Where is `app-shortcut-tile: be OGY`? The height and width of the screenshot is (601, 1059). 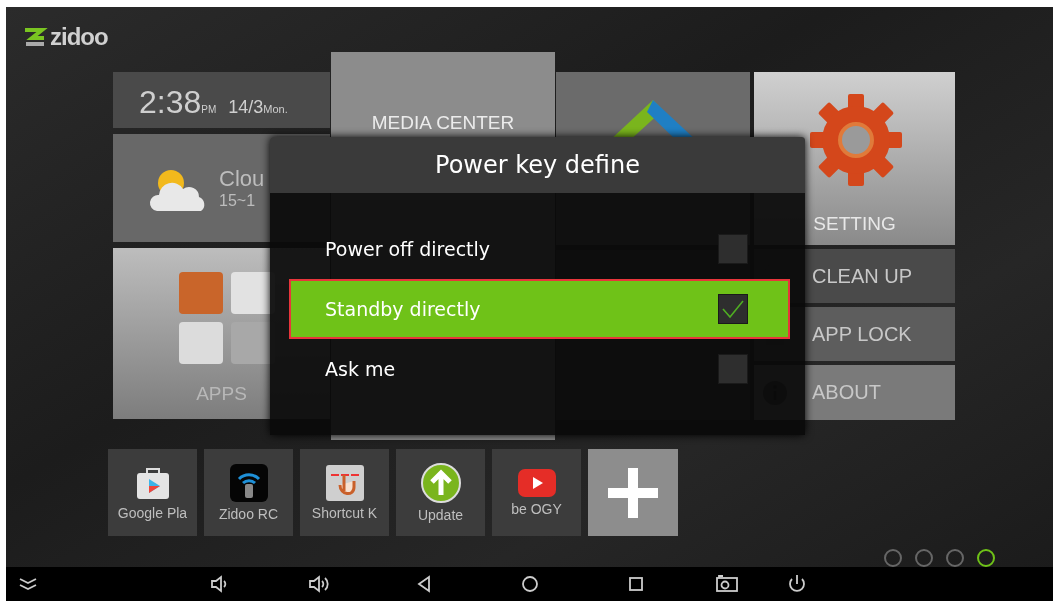
app-shortcut-tile: be OGY is located at coordinates (536, 492).